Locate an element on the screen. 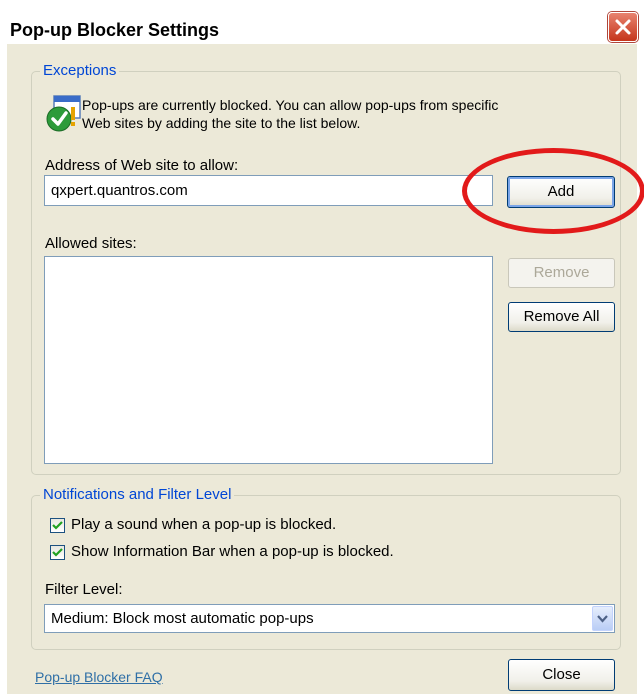 This screenshot has height=700, width=644. close-button-label: Close is located at coordinates (561, 674).